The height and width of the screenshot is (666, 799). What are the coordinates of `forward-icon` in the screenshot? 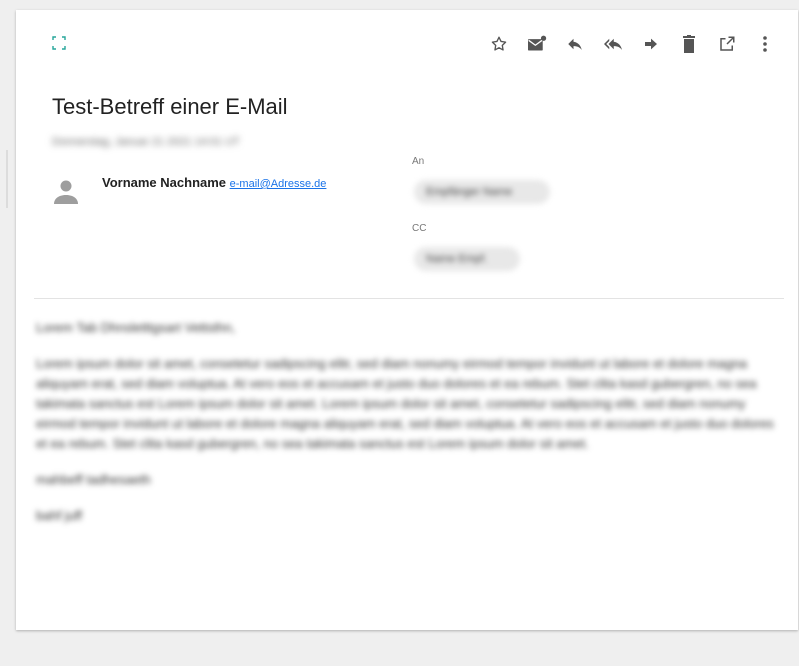 It's located at (651, 44).